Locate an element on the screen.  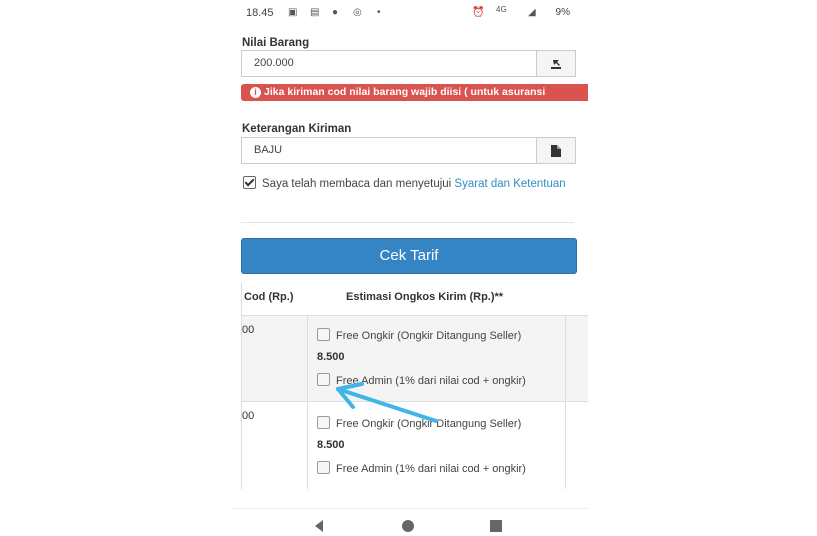
arrow-head-top is located at coordinates (350, 386).